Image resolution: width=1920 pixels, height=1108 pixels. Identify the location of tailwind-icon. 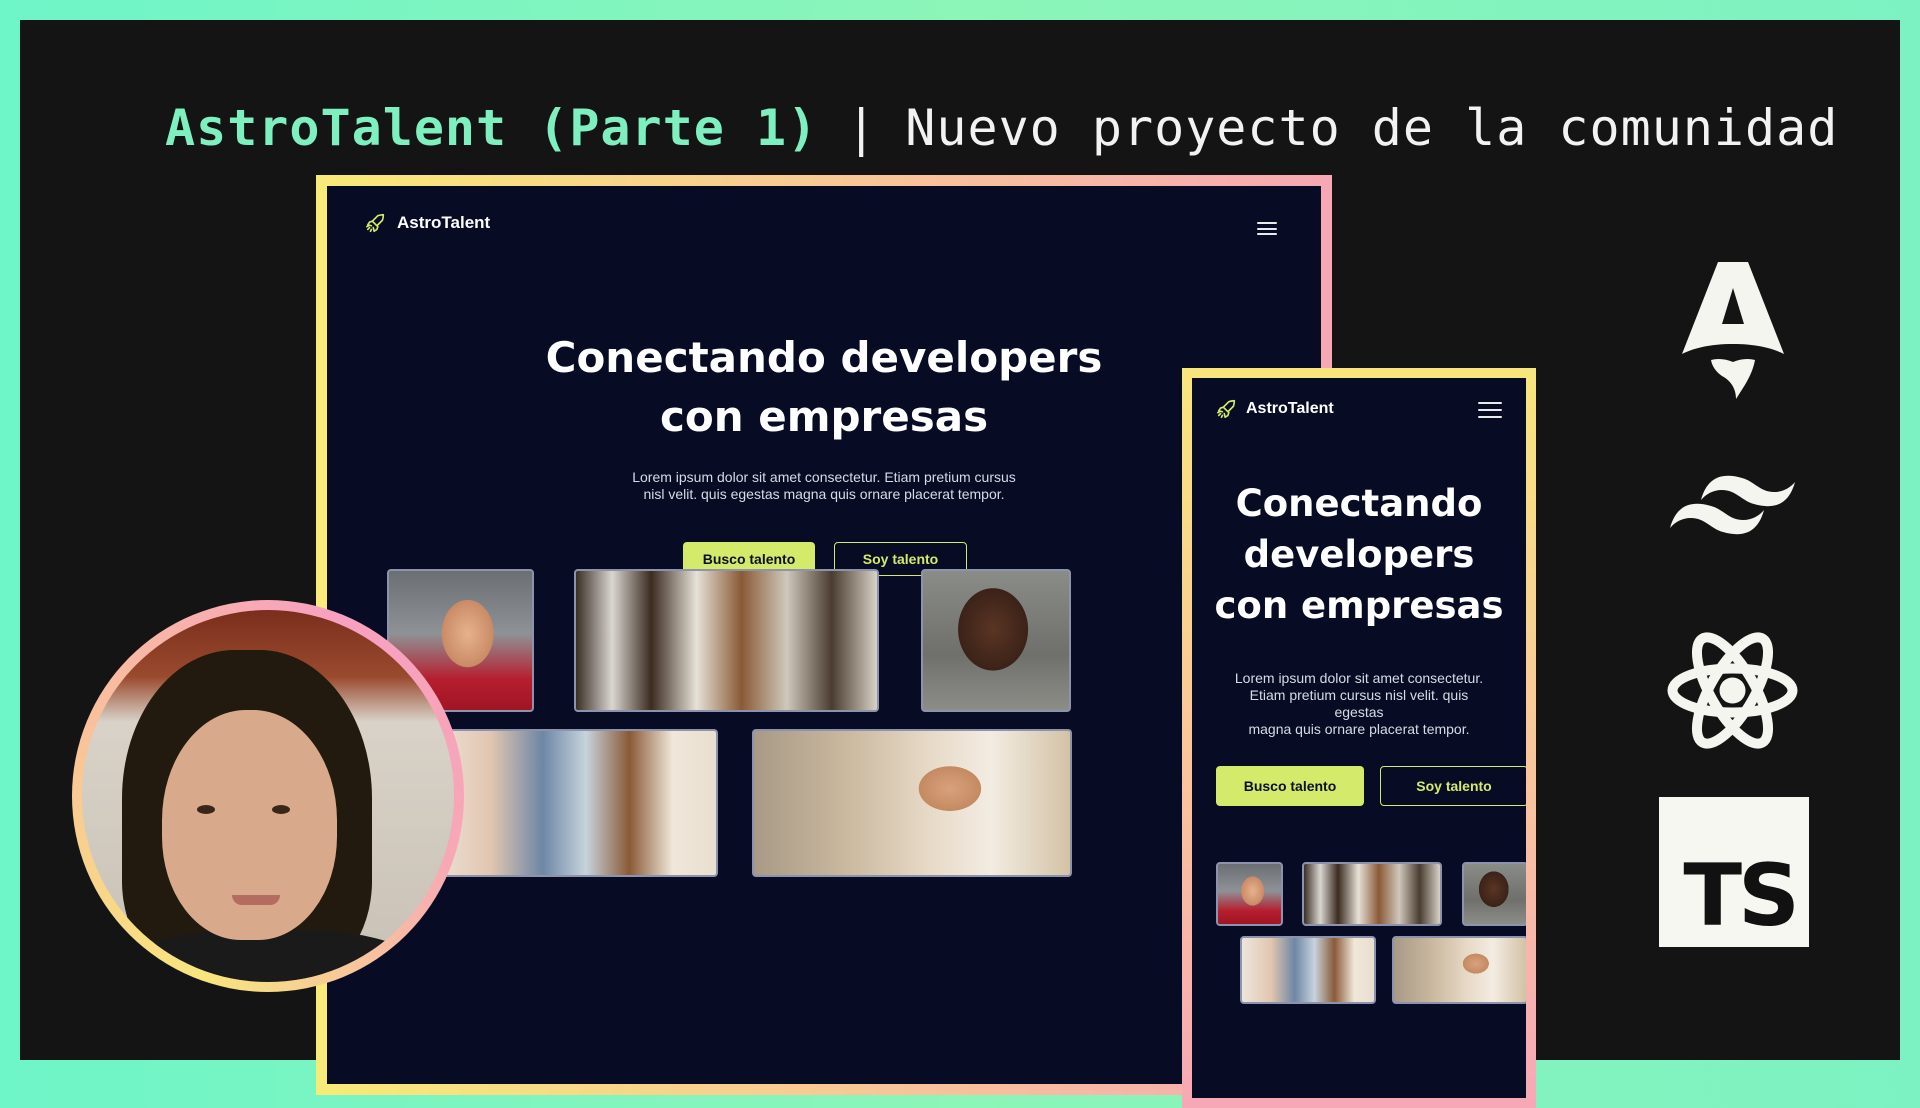
(1732, 505).